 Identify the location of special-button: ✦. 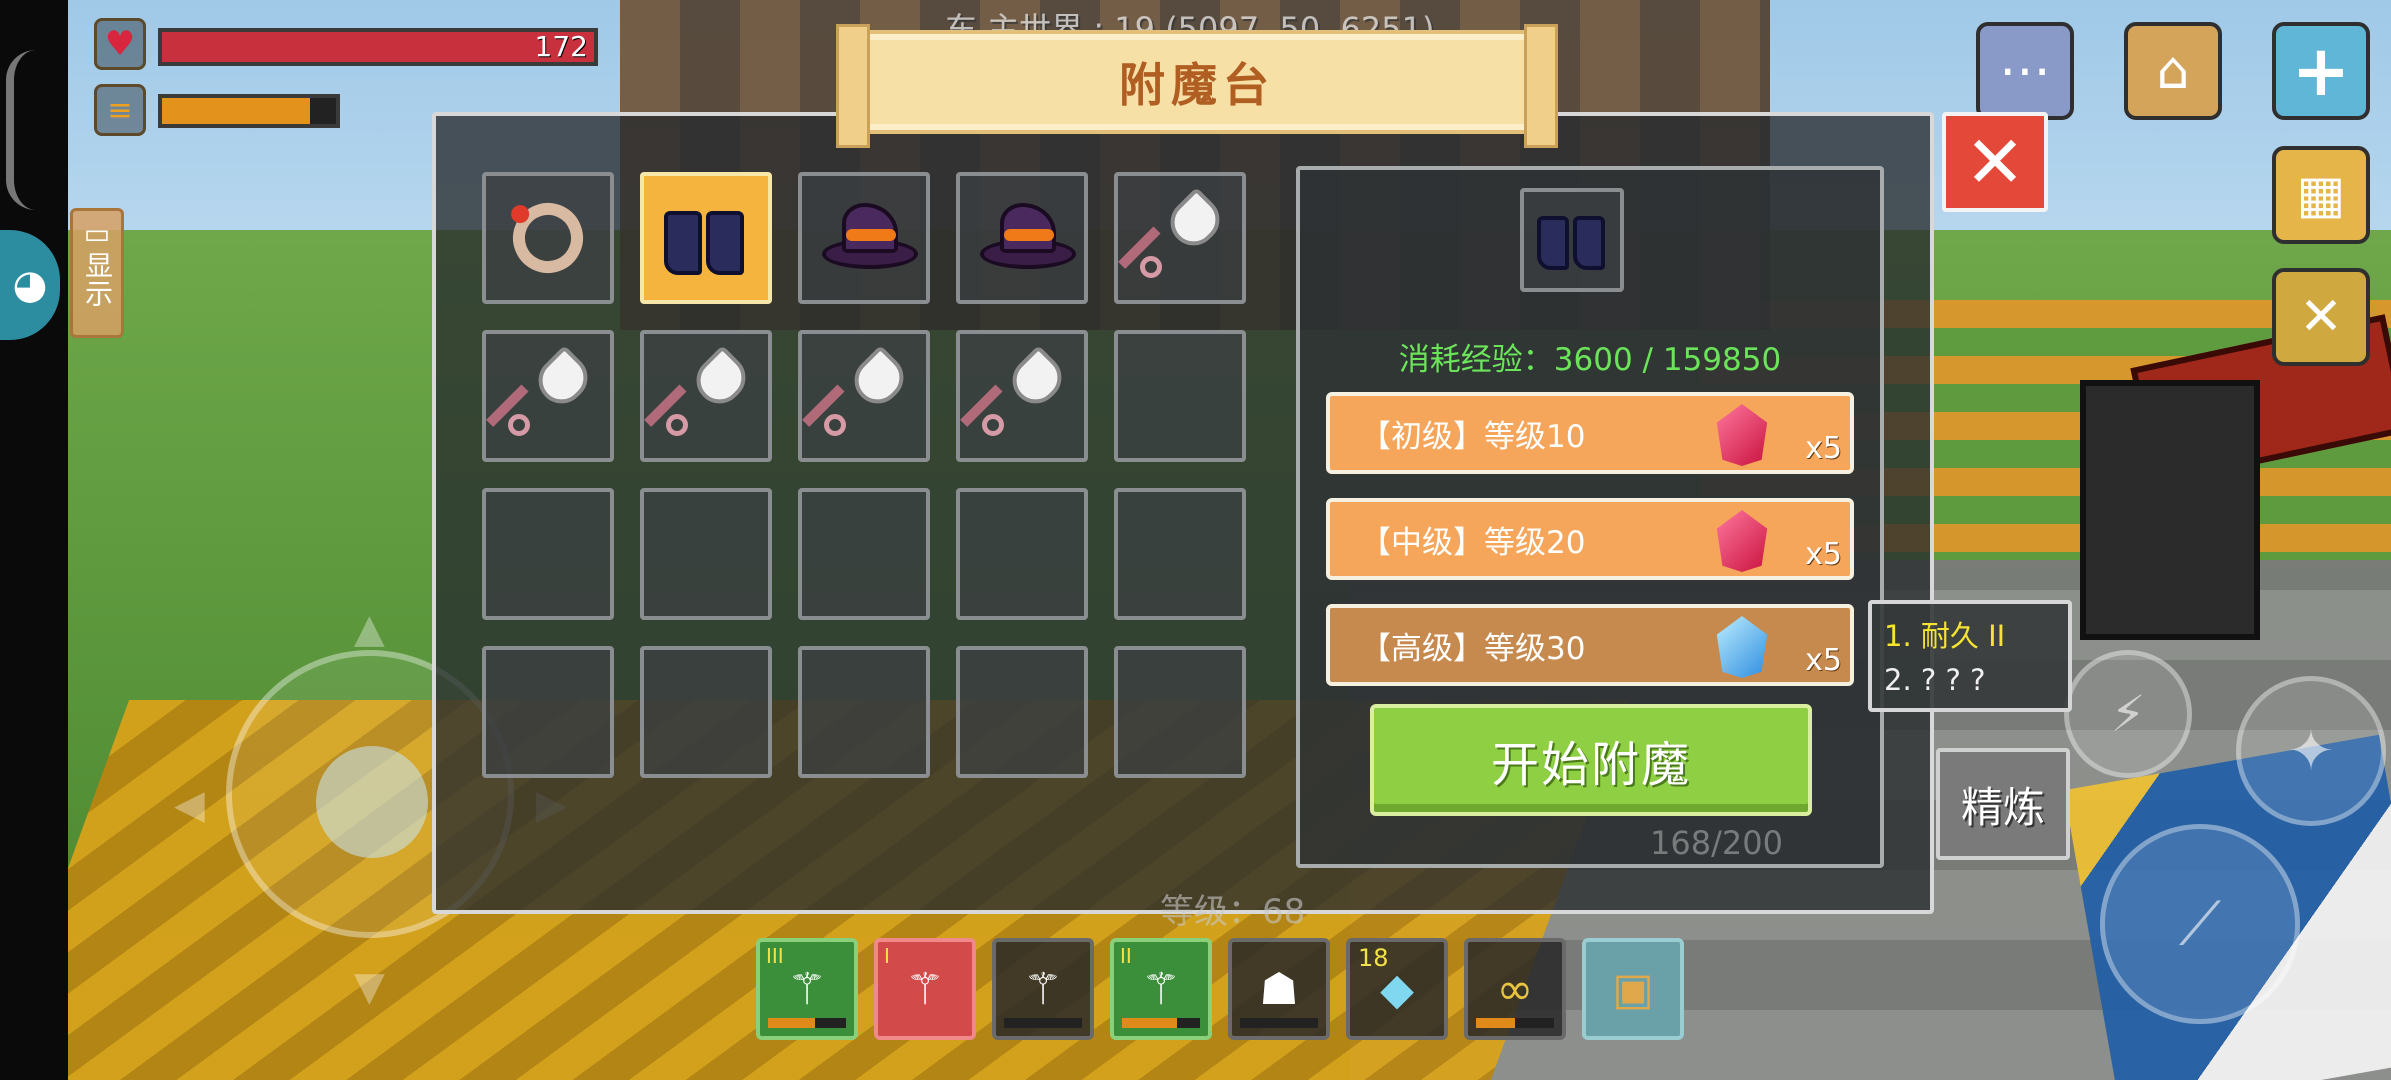
(2311, 751).